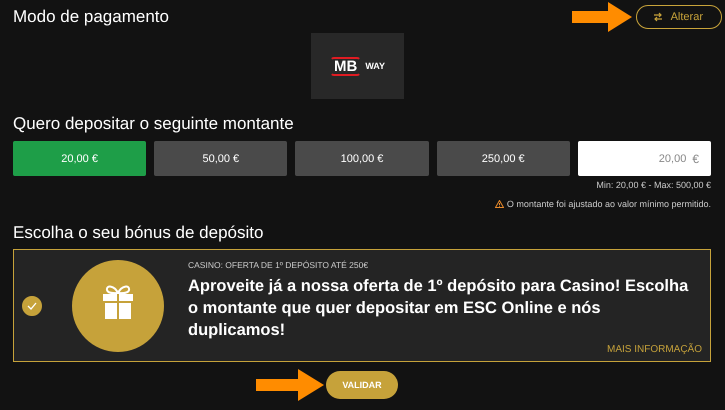  Describe the element at coordinates (608, 204) in the screenshot. I see `warning-text: O montante foi ajustado ao valor mínimo permitido.` at that location.